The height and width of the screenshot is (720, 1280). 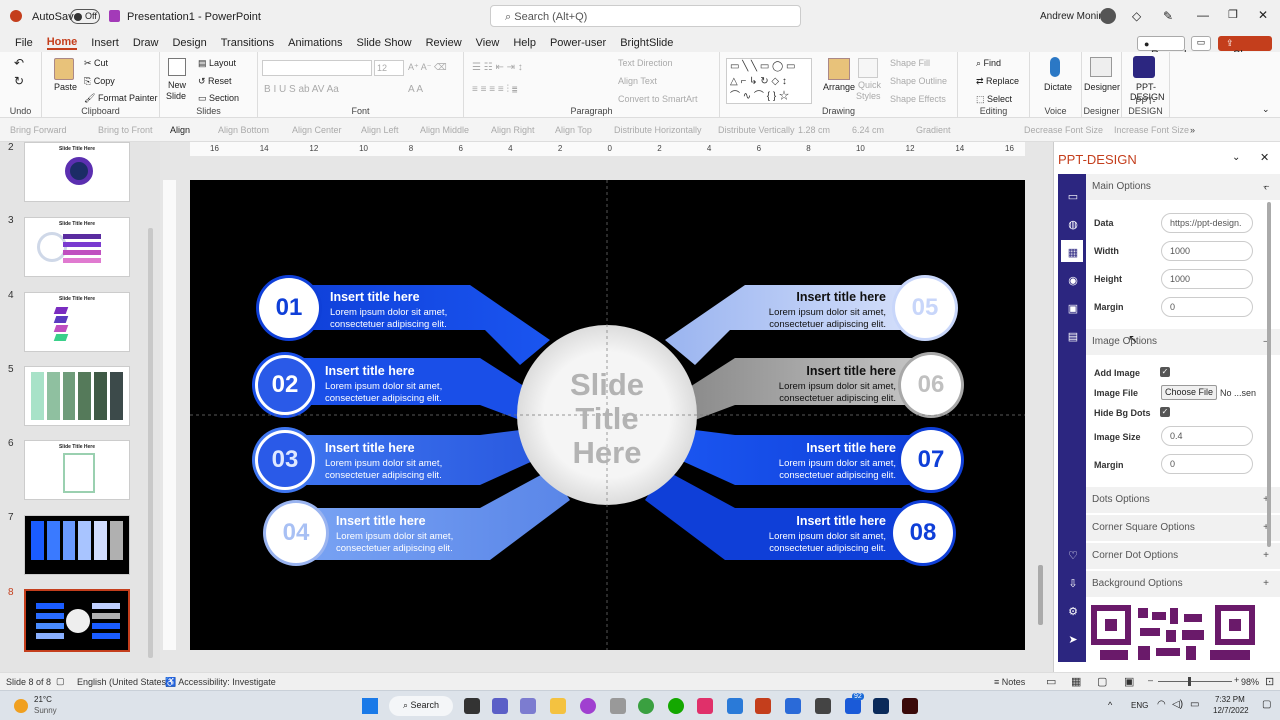 What do you see at coordinates (1183, 556) in the screenshot?
I see `corner-dot-options-header: Corner Dot Options +` at bounding box center [1183, 556].